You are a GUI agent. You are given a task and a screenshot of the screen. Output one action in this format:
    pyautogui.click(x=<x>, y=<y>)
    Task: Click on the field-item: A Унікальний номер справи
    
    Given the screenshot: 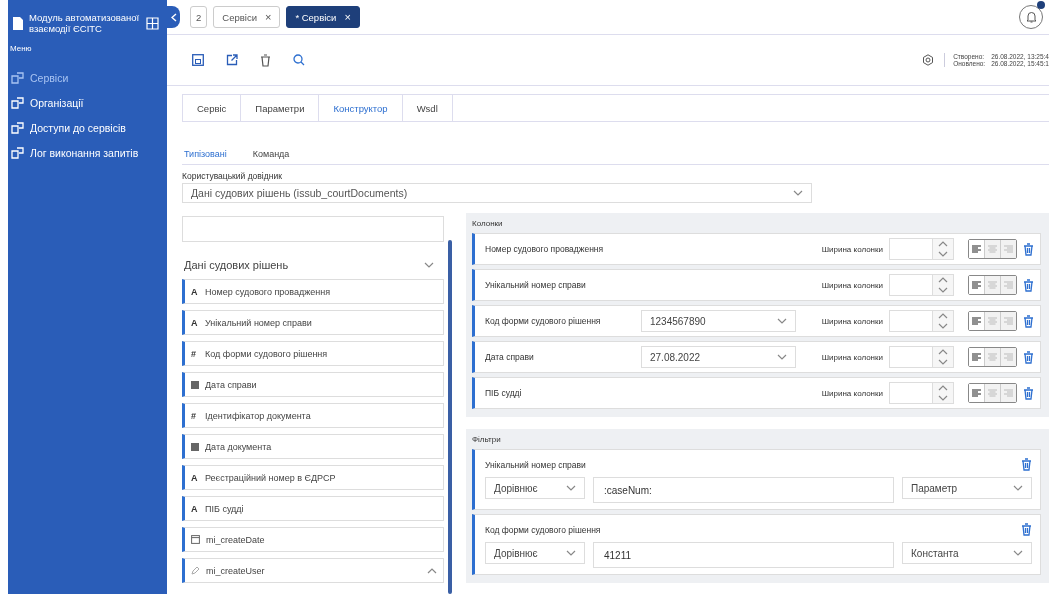 What is the action you would take?
    pyautogui.click(x=313, y=322)
    